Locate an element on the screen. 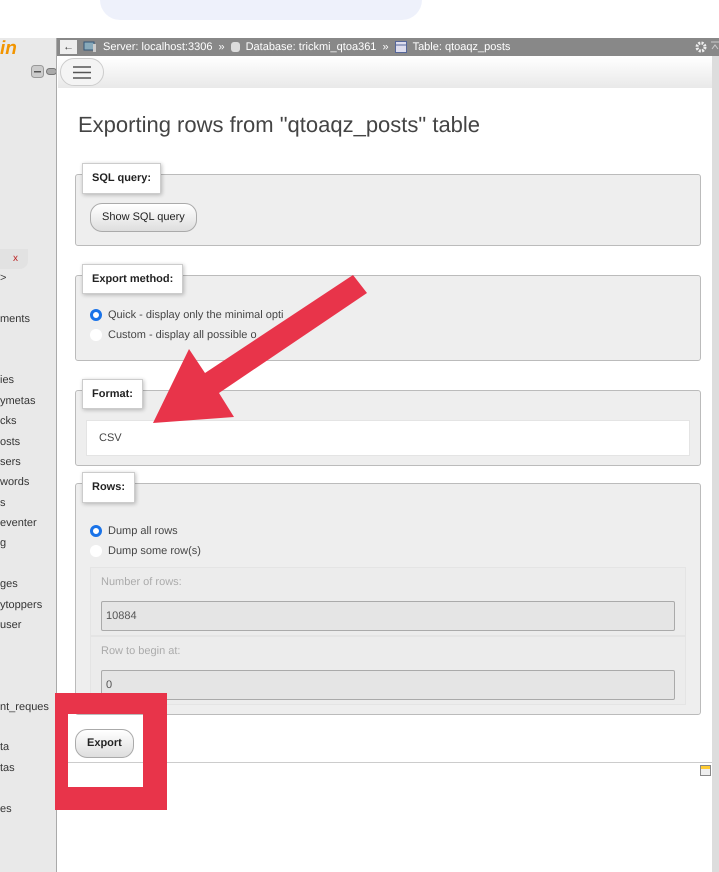 This screenshot has width=719, height=872. sidebar-item: ymetas is located at coordinates (18, 400).